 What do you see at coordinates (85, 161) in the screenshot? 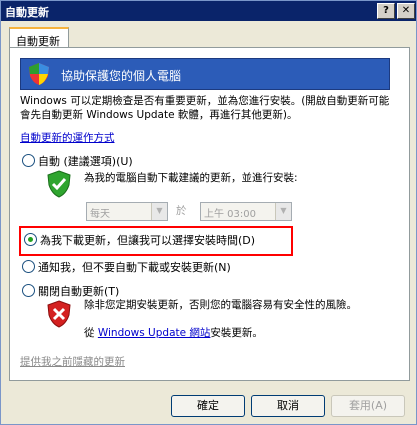
I see `option-auto-label: 自動 (建議選項)(U)` at bounding box center [85, 161].